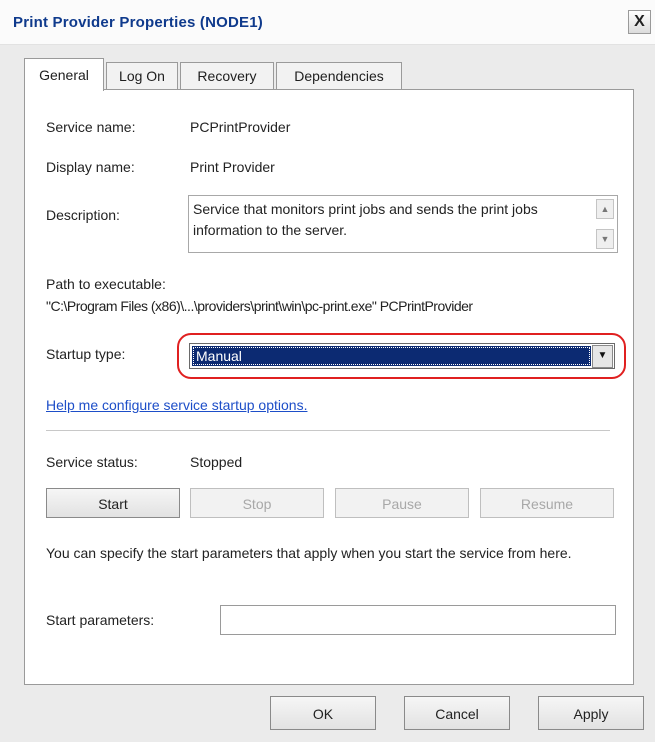 The width and height of the screenshot is (655, 742). What do you see at coordinates (113, 503) in the screenshot?
I see `start-button: Start` at bounding box center [113, 503].